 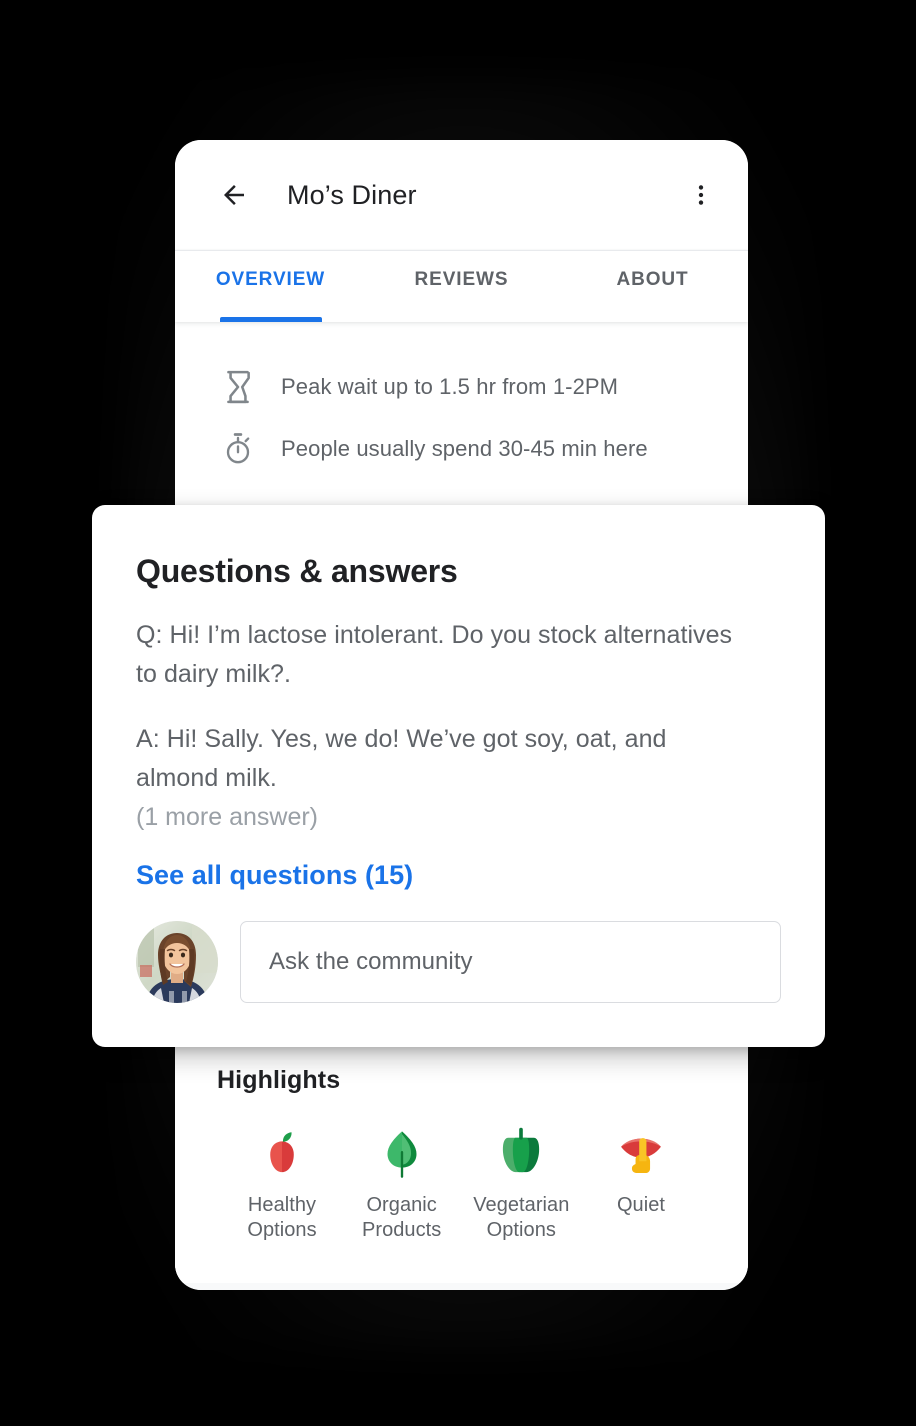 I want to click on more-vert-icon, so click(x=701, y=195).